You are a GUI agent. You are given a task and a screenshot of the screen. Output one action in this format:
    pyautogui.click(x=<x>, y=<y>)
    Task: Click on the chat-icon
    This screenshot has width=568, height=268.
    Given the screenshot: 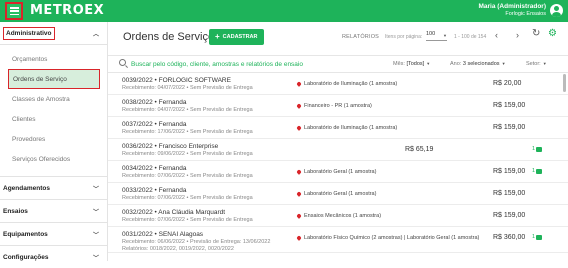 What is the action you would take?
    pyautogui.click(x=539, y=237)
    